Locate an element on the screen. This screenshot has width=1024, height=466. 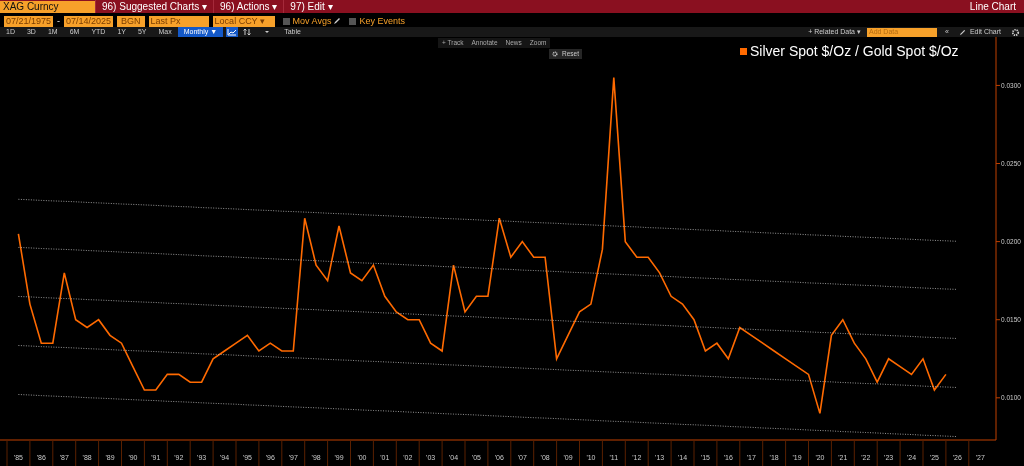
currency-dropdown: Local CCY ▾ is located at coordinates (243, 21).